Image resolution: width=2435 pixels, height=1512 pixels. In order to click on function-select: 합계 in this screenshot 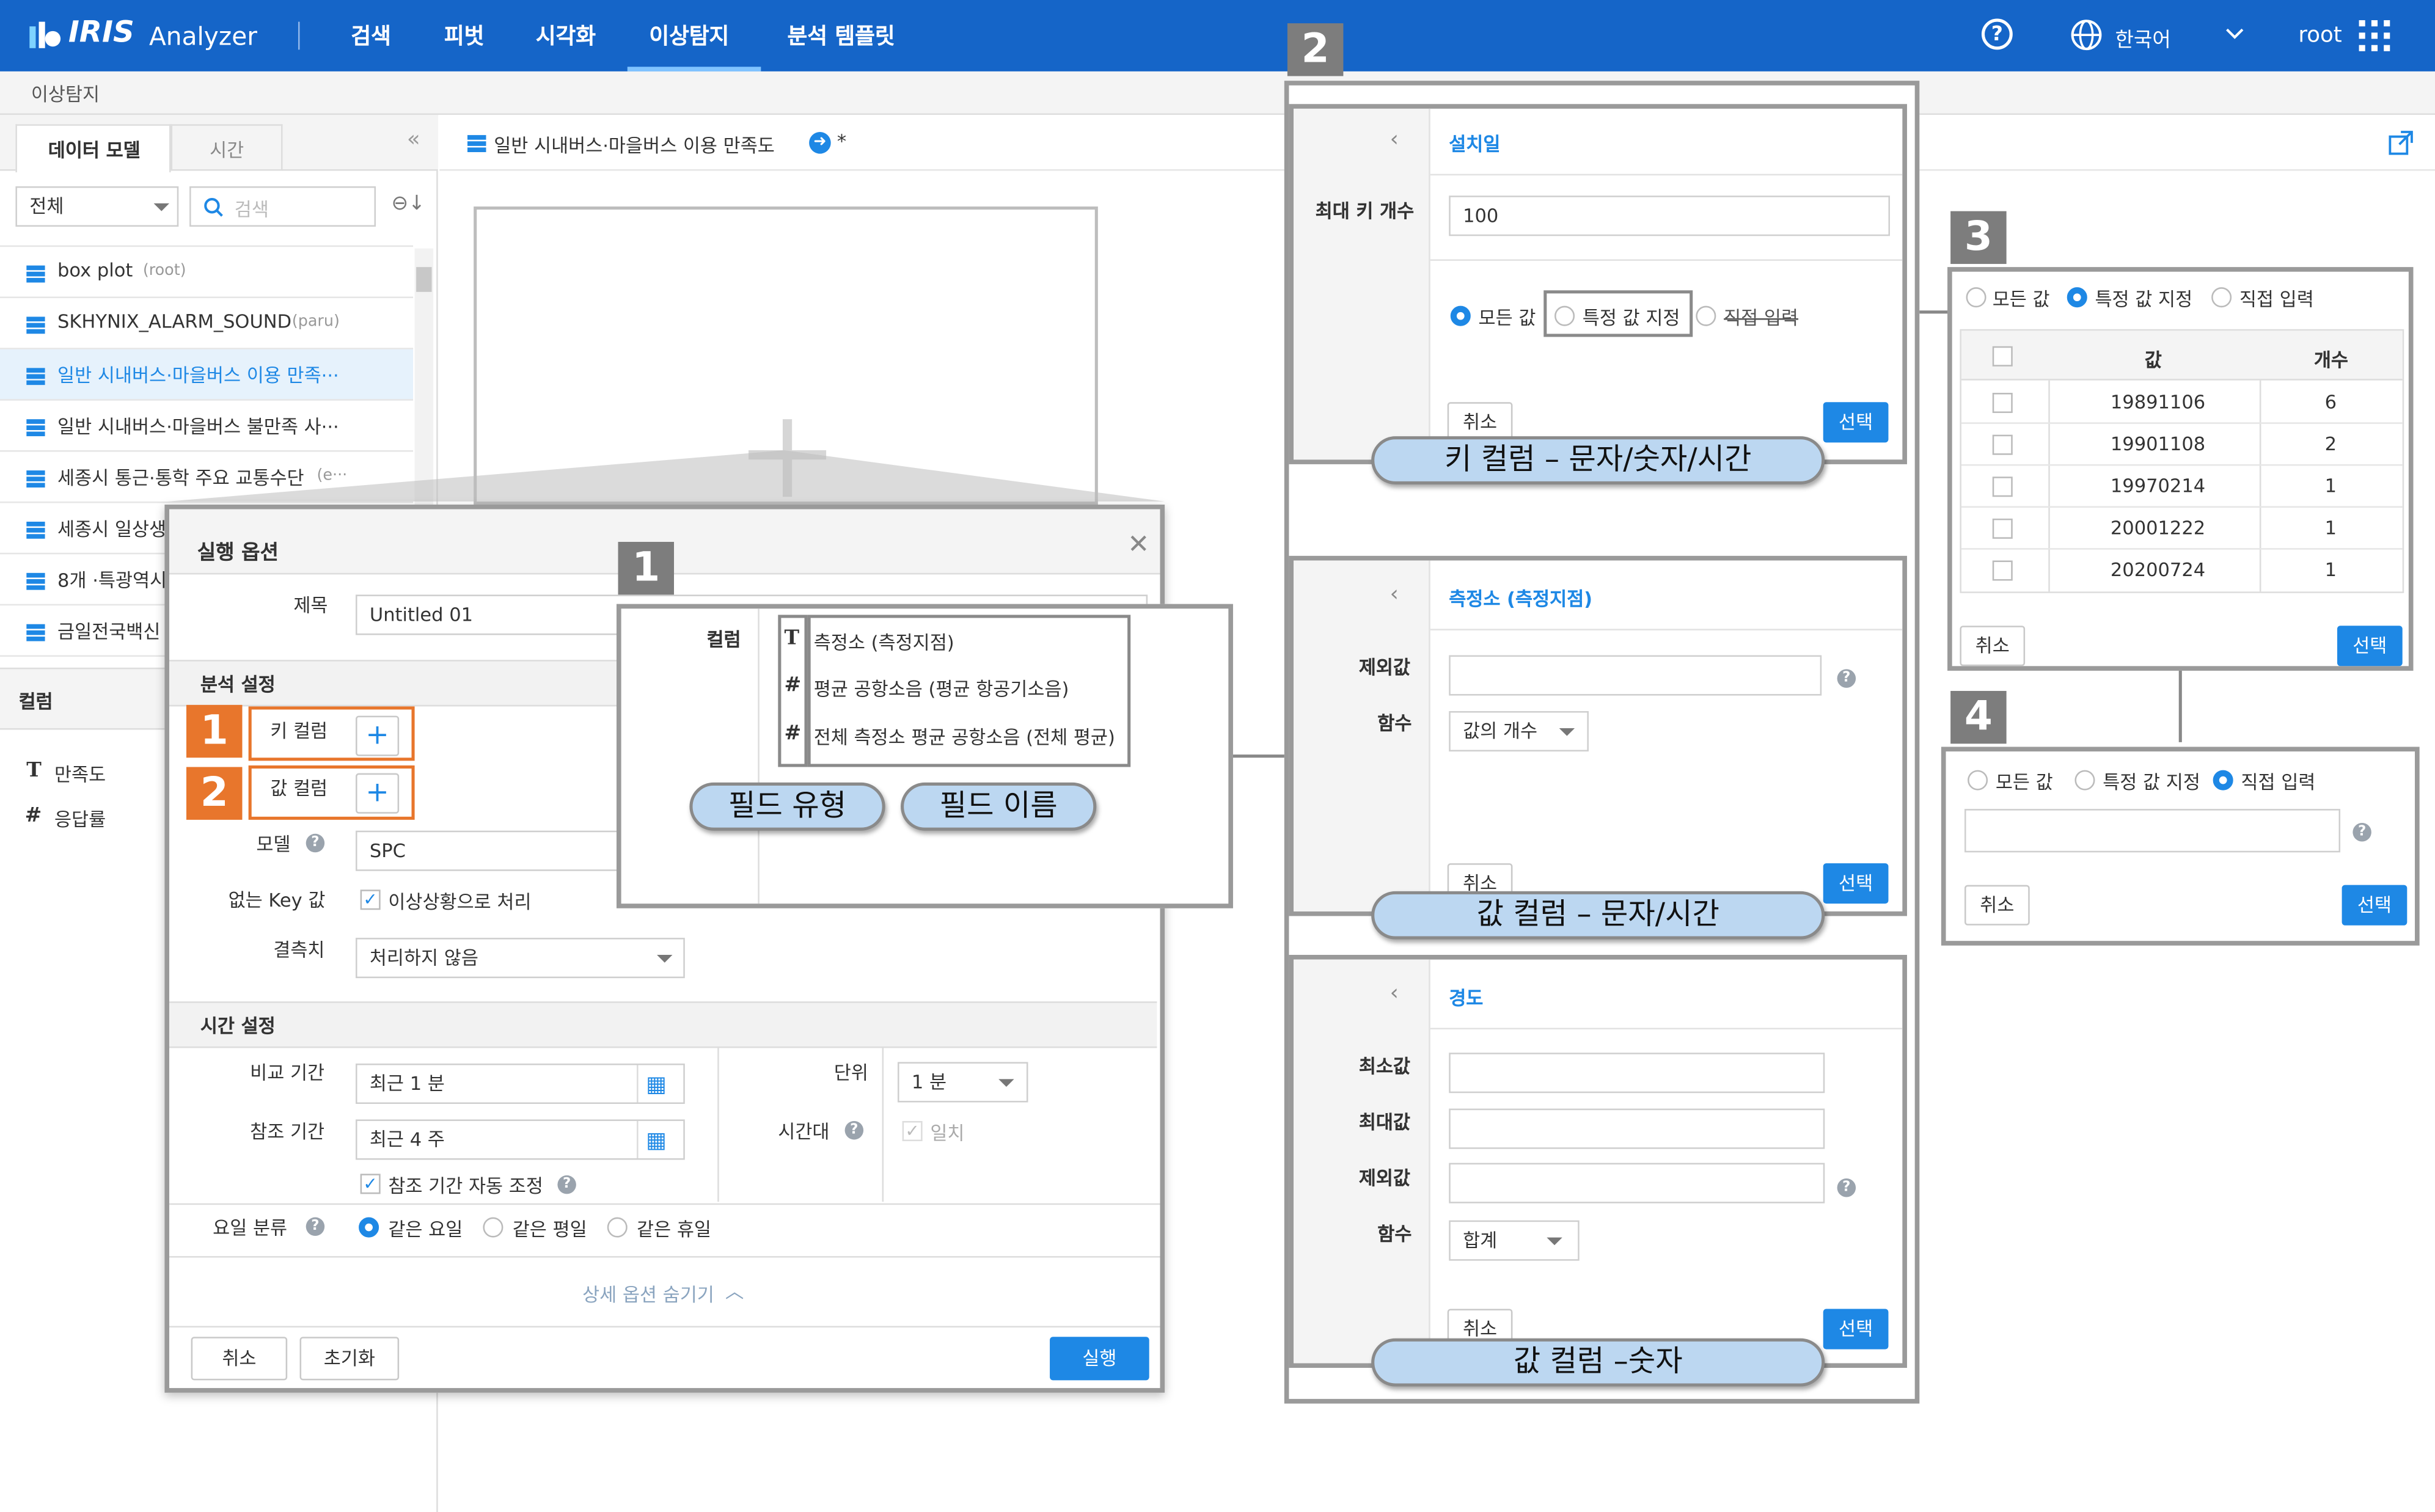, I will do `click(1514, 1240)`.